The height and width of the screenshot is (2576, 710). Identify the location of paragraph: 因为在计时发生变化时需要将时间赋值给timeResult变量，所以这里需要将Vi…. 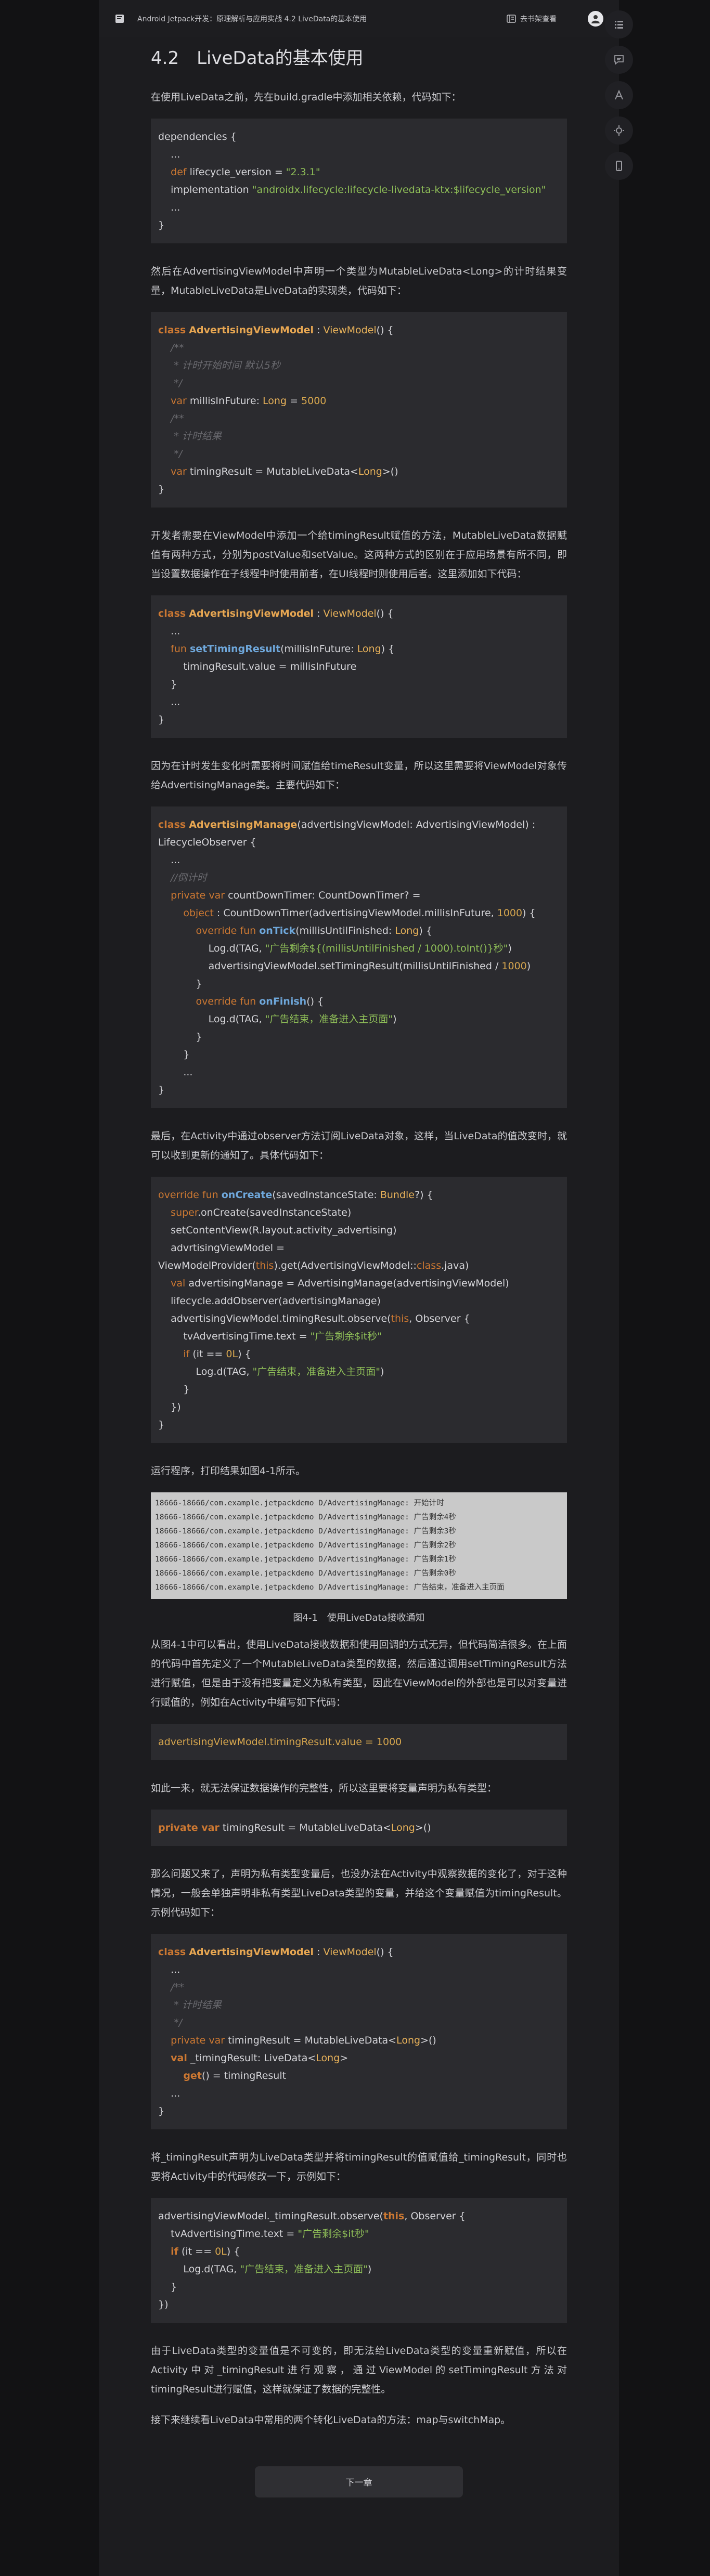
(359, 775).